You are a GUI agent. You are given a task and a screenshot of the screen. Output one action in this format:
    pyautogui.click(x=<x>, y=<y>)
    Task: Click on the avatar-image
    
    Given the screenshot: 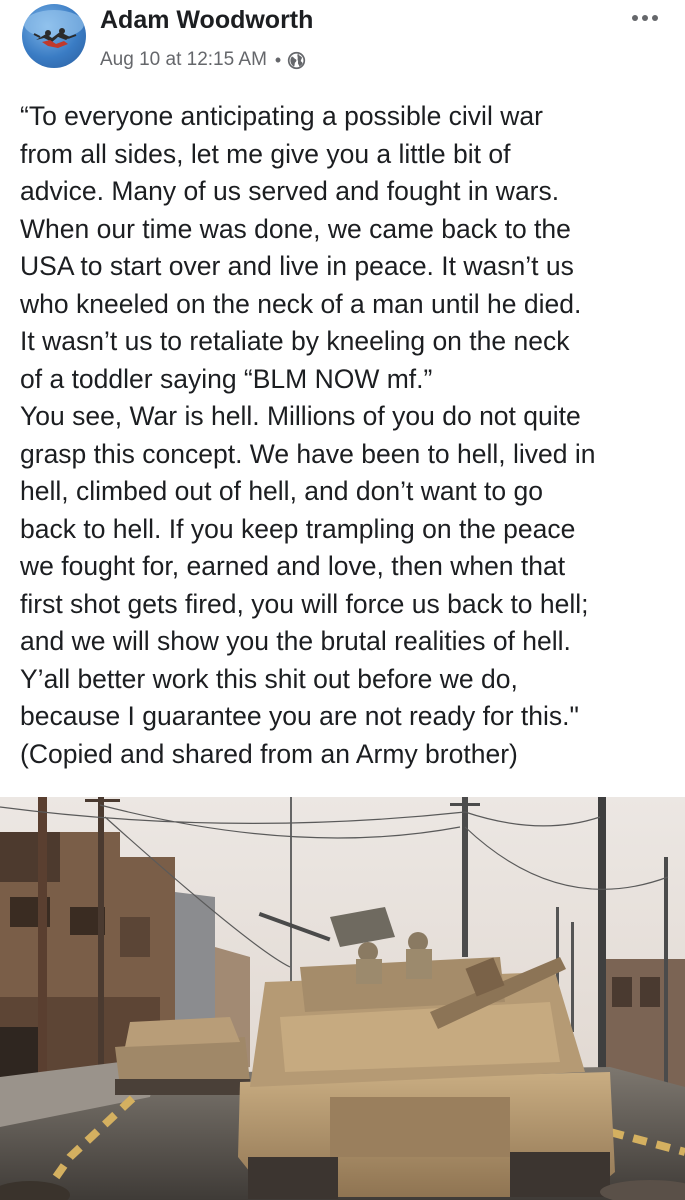 What is the action you would take?
    pyautogui.click(x=54, y=29)
    